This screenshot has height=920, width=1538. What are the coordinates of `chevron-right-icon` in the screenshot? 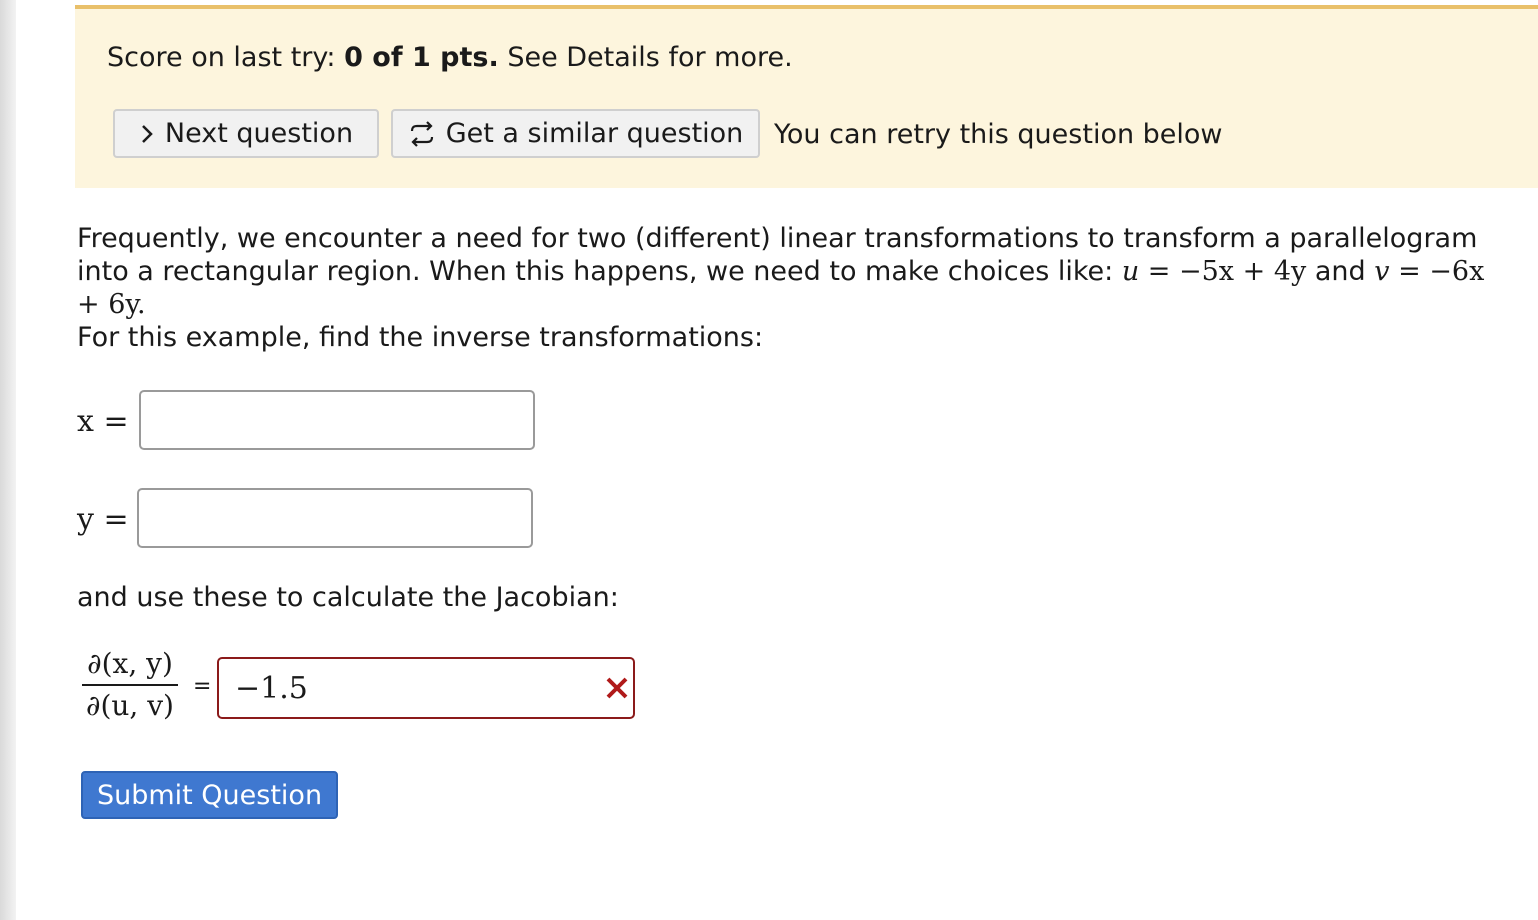 It's located at (147, 134).